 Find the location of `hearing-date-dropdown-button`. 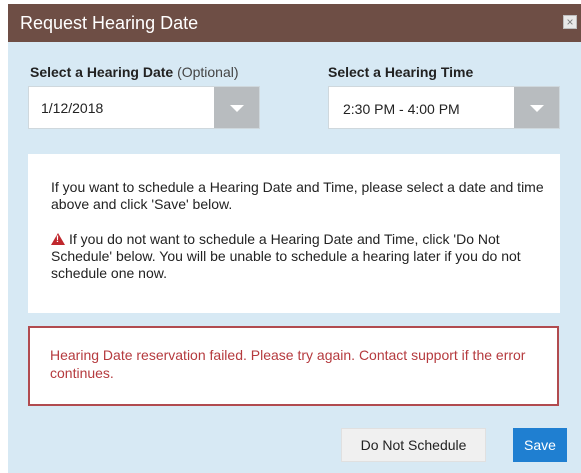

hearing-date-dropdown-button is located at coordinates (236, 107).